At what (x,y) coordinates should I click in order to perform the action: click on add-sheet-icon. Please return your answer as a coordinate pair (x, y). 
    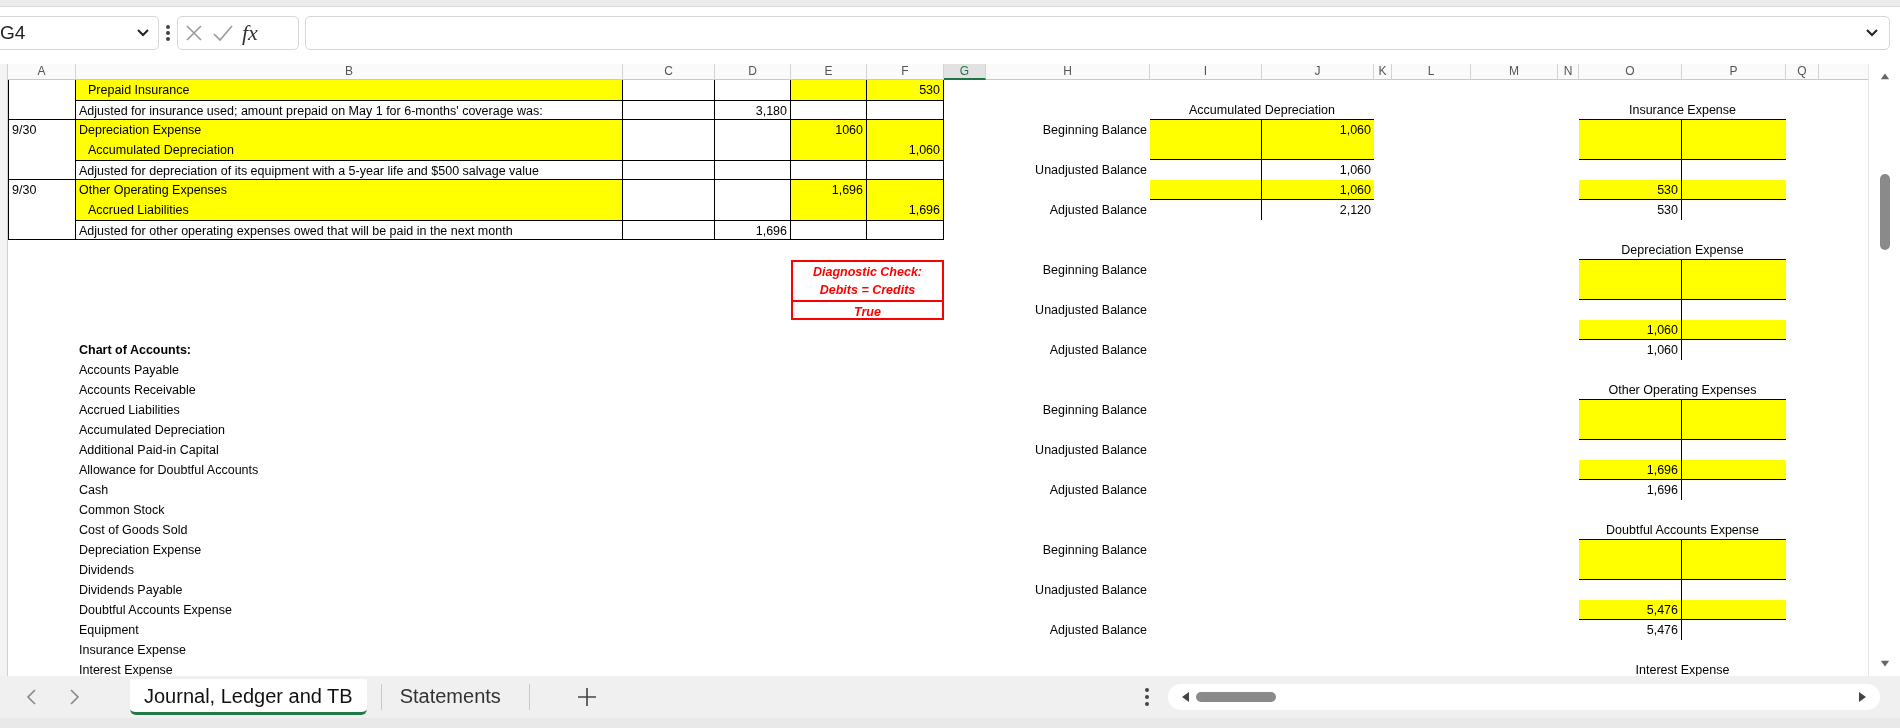
    Looking at the image, I should click on (586, 697).